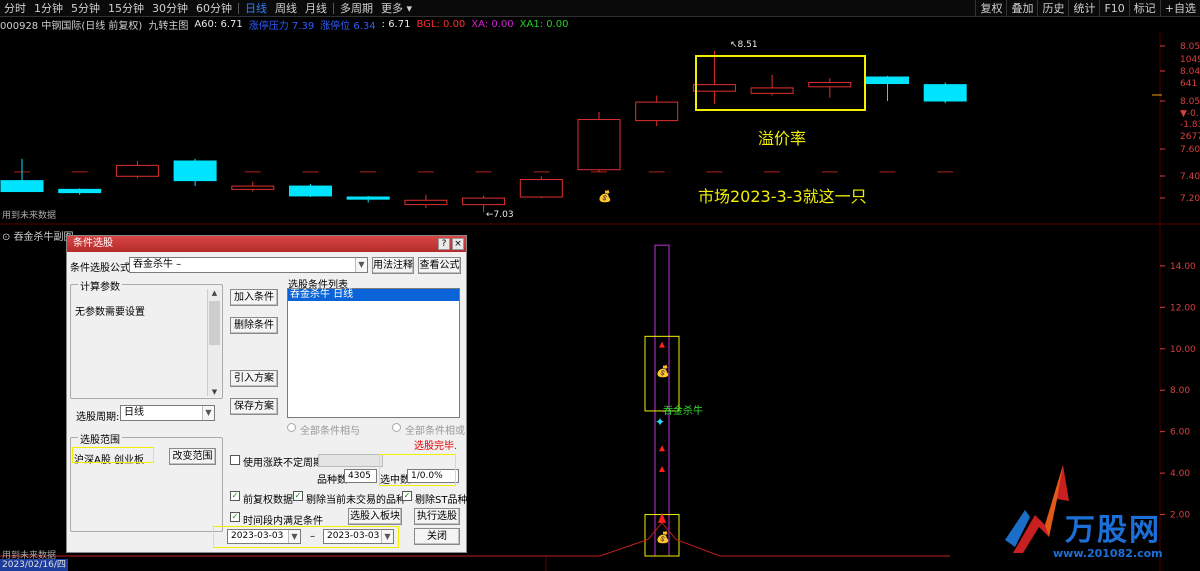 The height and width of the screenshot is (571, 1200). What do you see at coordinates (48, 8) in the screenshot?
I see `period-tab: 1分钟` at bounding box center [48, 8].